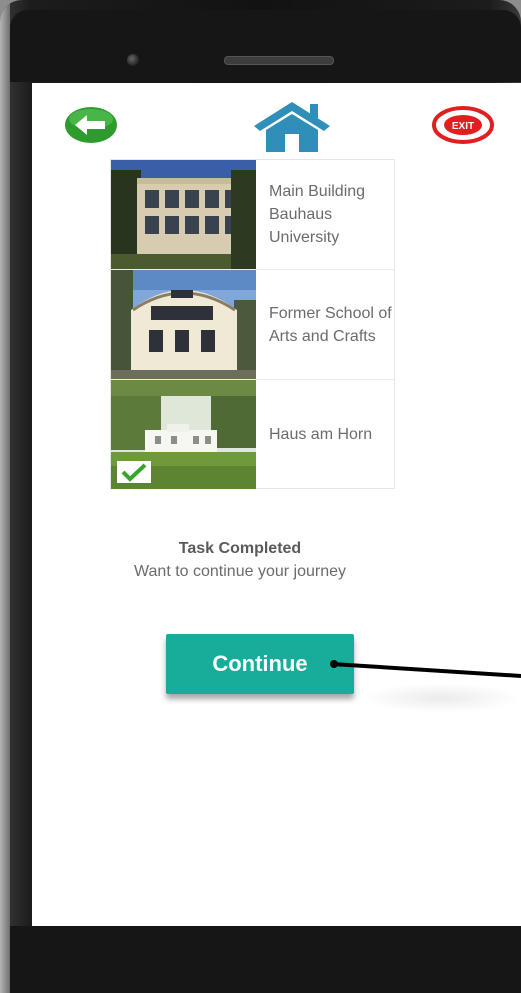 The height and width of the screenshot is (993, 521). I want to click on continue-button: Continue, so click(260, 664).